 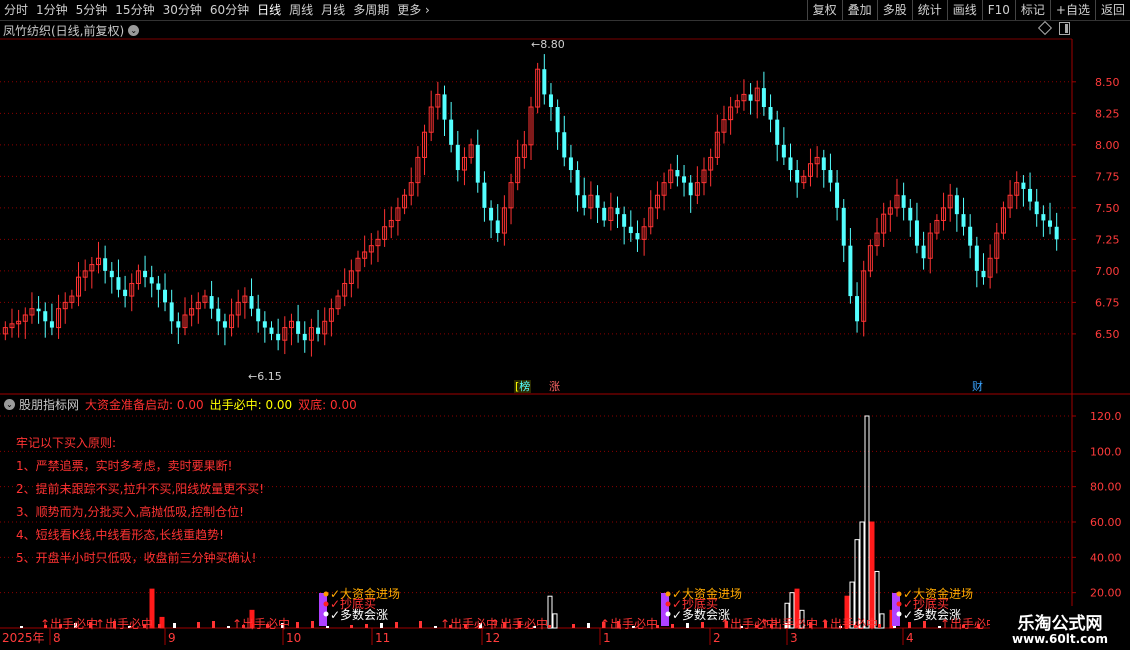 What do you see at coordinates (1060, 639) in the screenshot?
I see `watermark-url: www.60lt.com` at bounding box center [1060, 639].